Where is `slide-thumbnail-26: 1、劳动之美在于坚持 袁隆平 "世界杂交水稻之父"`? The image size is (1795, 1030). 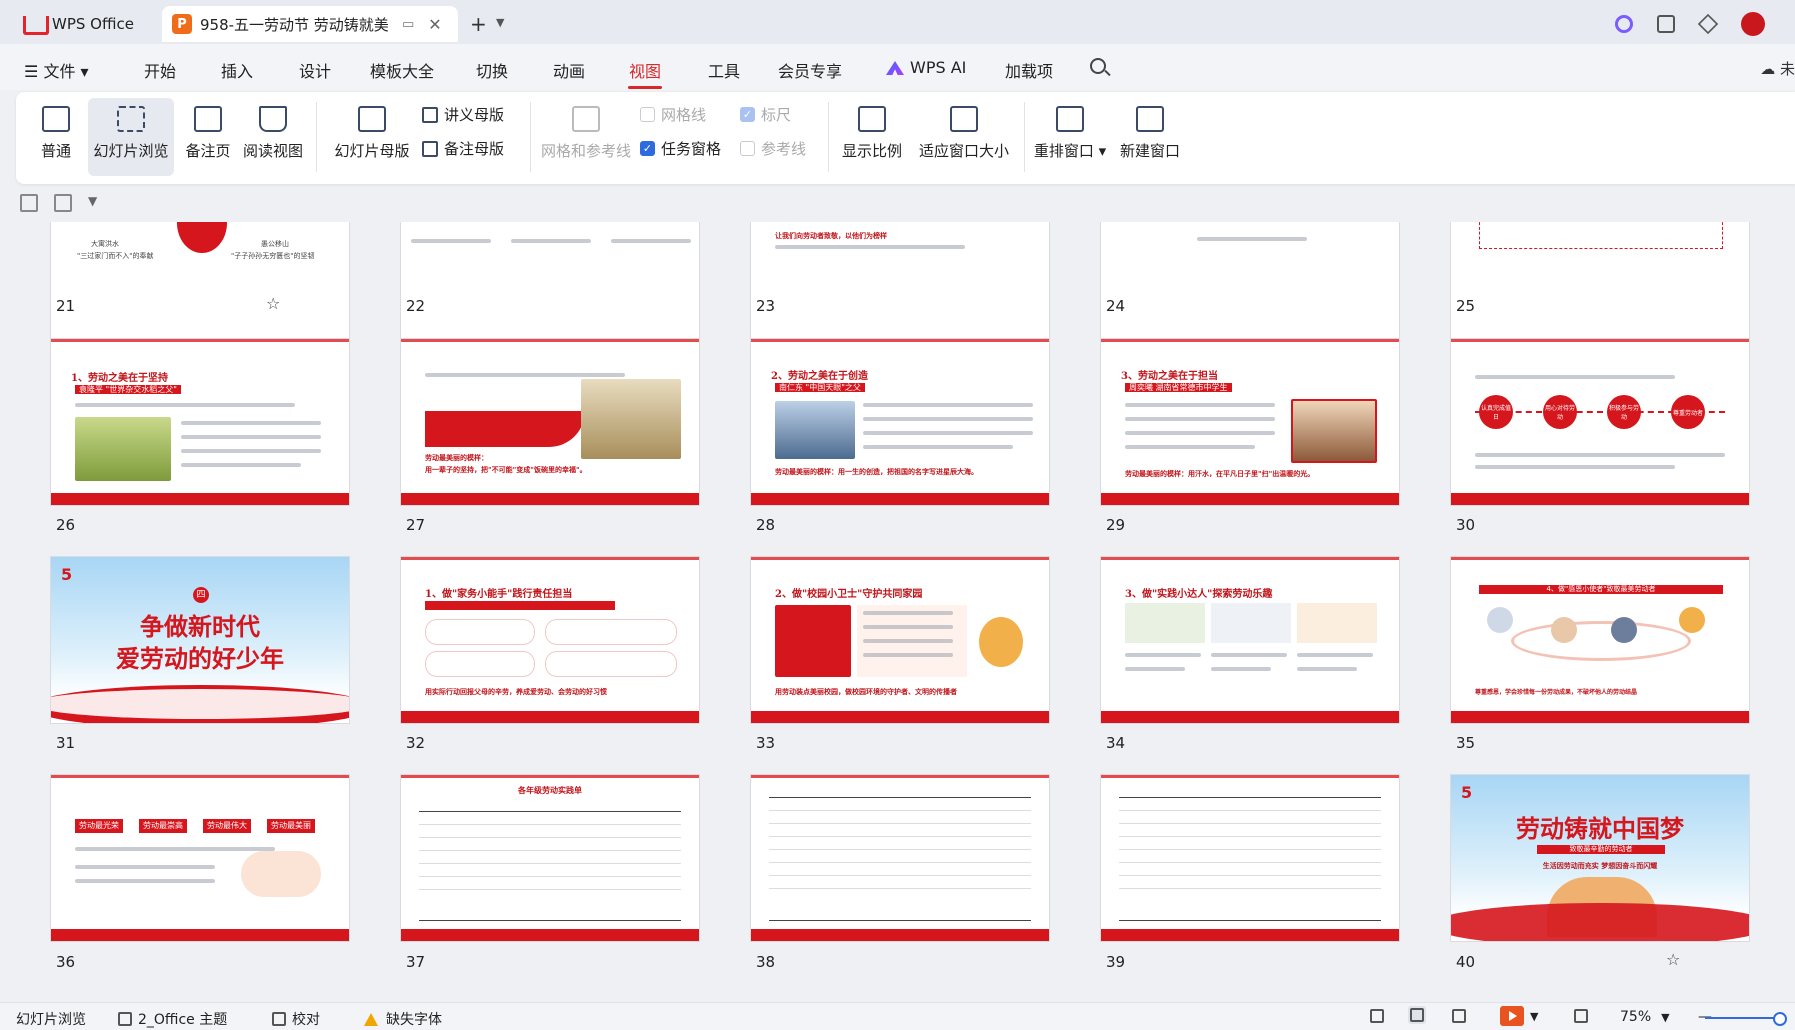 slide-thumbnail-26: 1、劳动之美在于坚持 袁隆平 "世界杂交水稻之父" is located at coordinates (200, 422).